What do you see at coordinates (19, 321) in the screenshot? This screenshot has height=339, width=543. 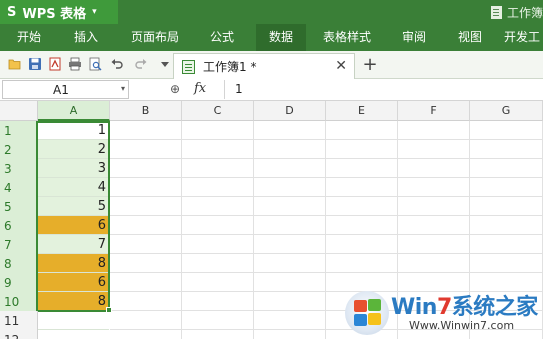 I see `row-header: 11` at bounding box center [19, 321].